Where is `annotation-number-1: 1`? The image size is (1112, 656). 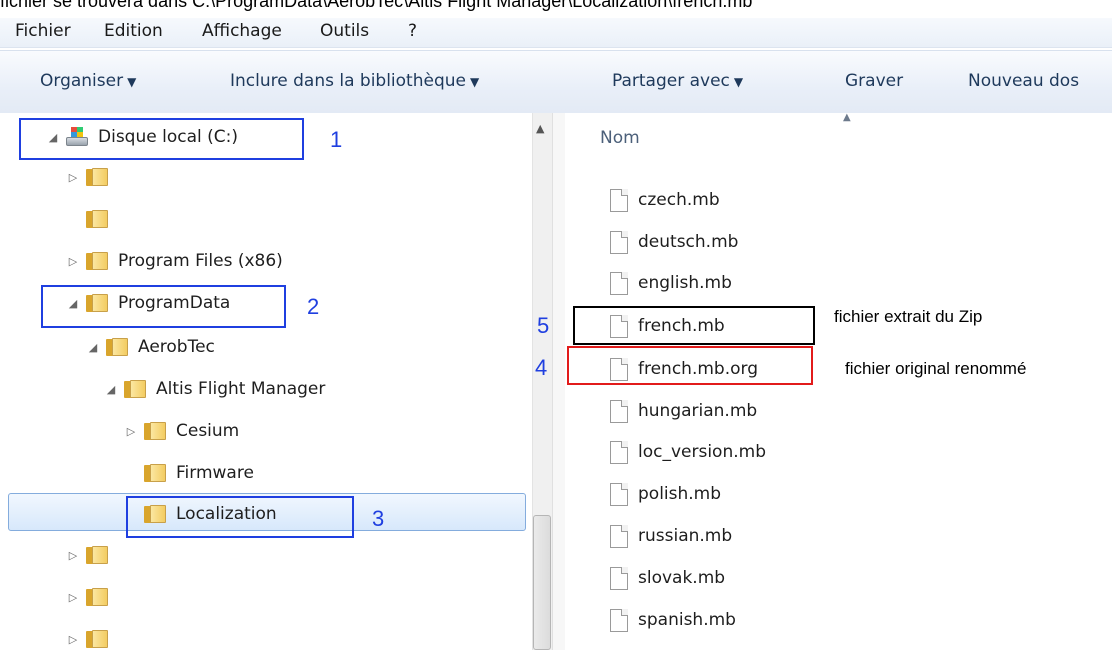 annotation-number-1: 1 is located at coordinates (336, 139).